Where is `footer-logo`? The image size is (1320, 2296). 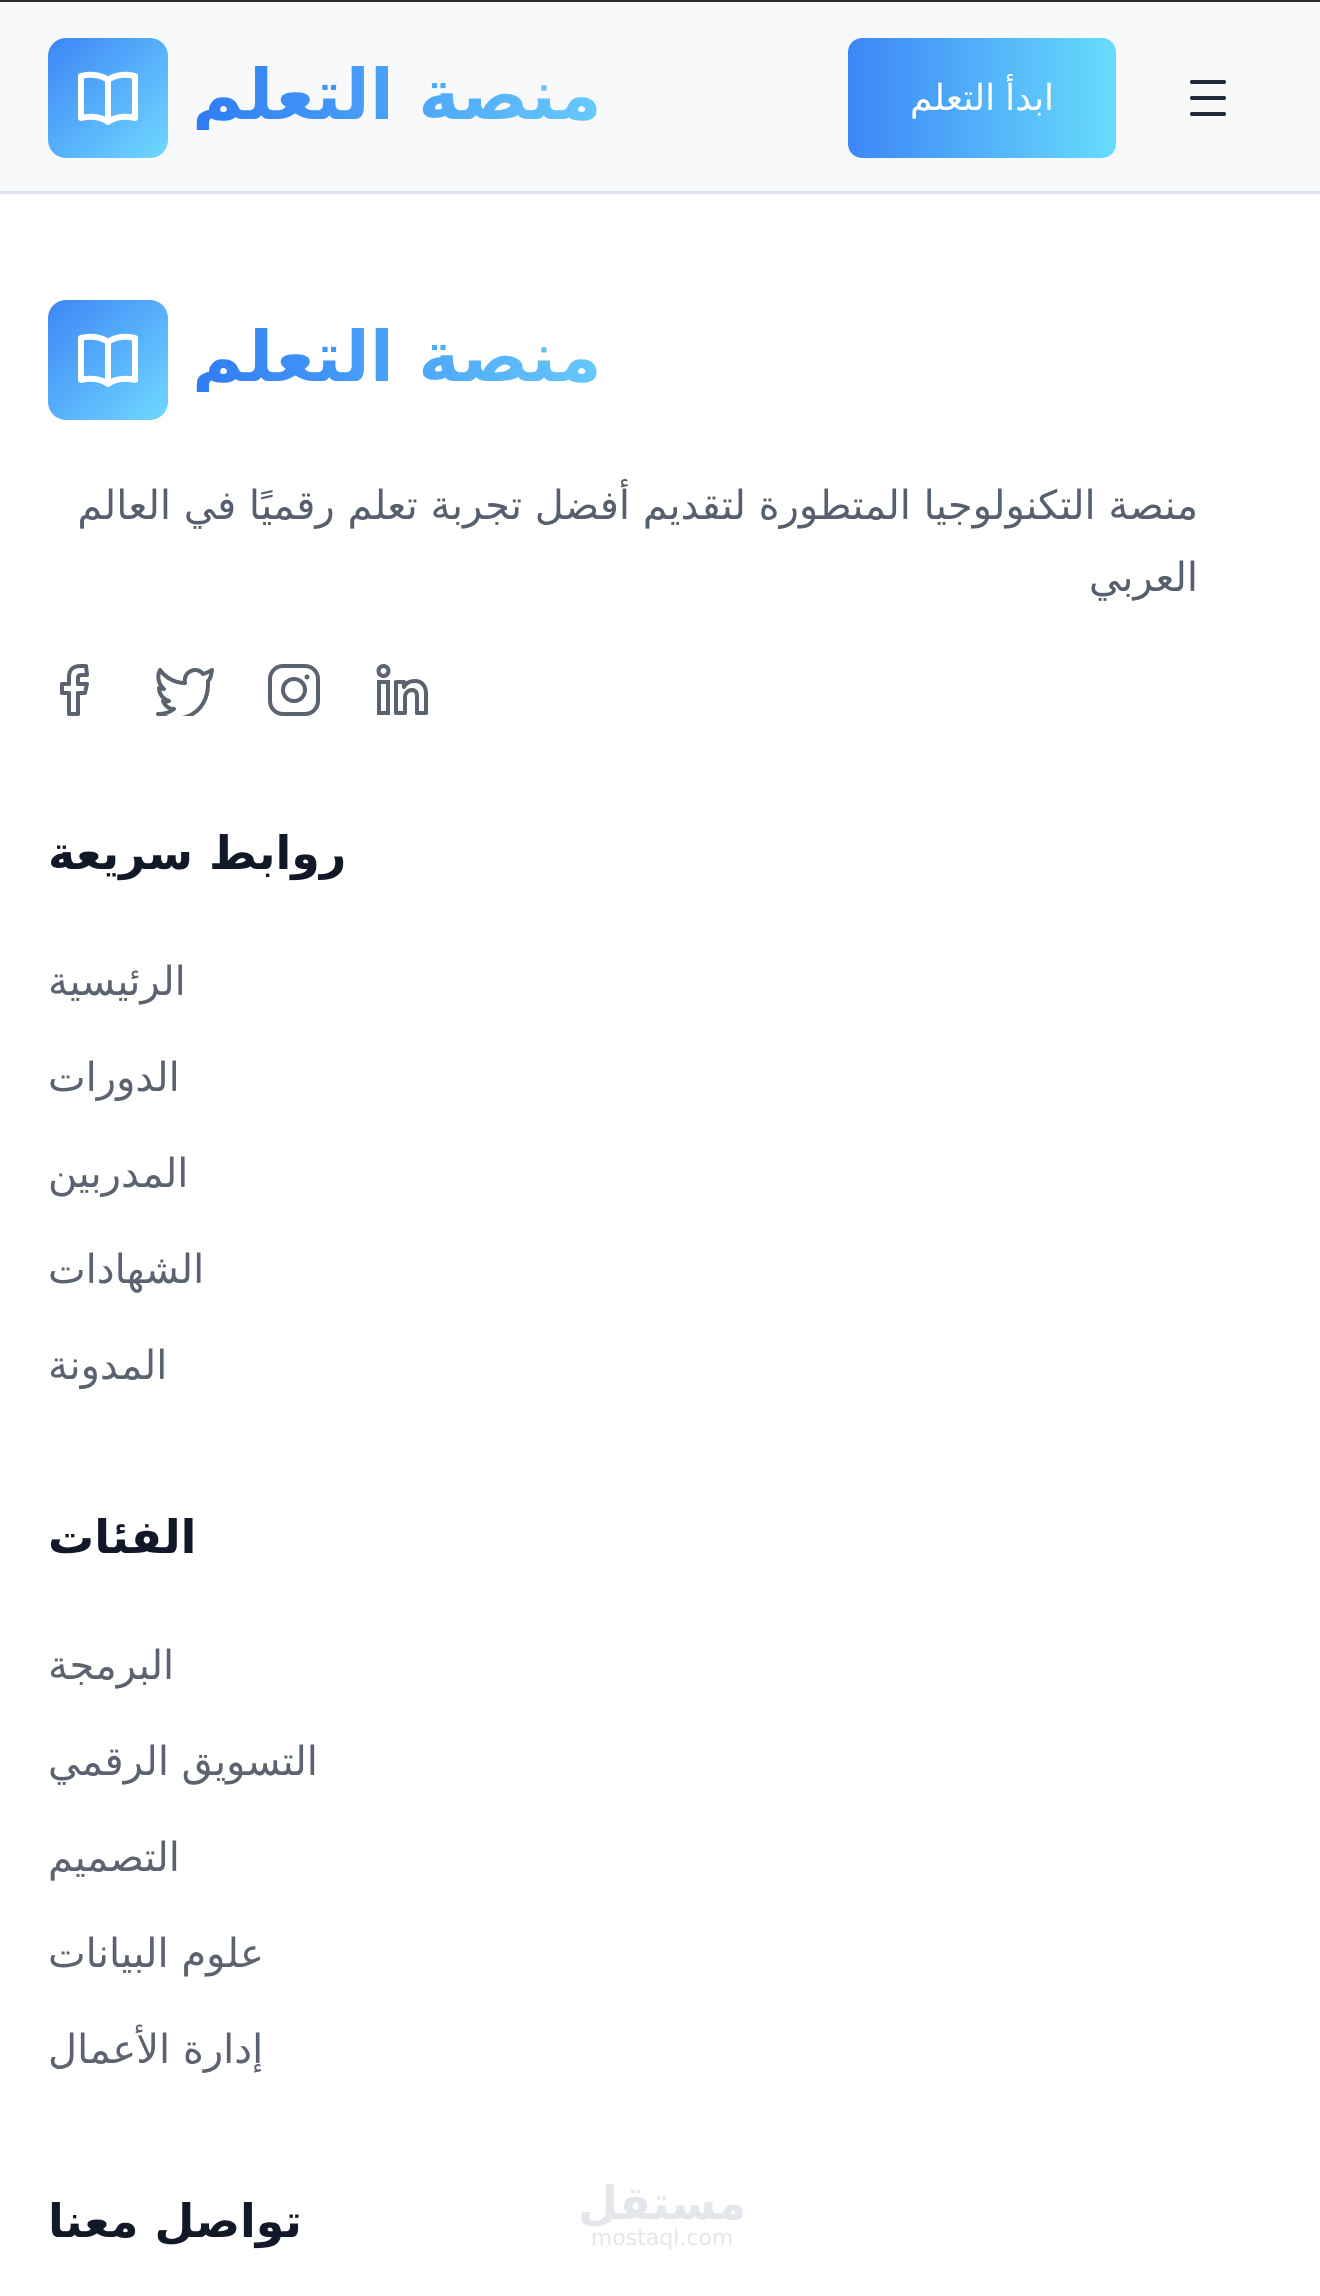
footer-logo is located at coordinates (108, 360).